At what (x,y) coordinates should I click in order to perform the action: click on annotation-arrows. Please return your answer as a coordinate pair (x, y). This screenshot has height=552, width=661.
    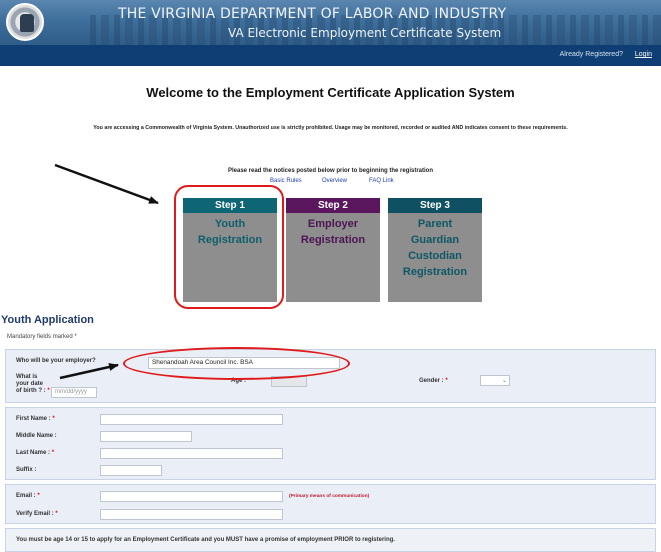
    Looking at the image, I should click on (106, 271).